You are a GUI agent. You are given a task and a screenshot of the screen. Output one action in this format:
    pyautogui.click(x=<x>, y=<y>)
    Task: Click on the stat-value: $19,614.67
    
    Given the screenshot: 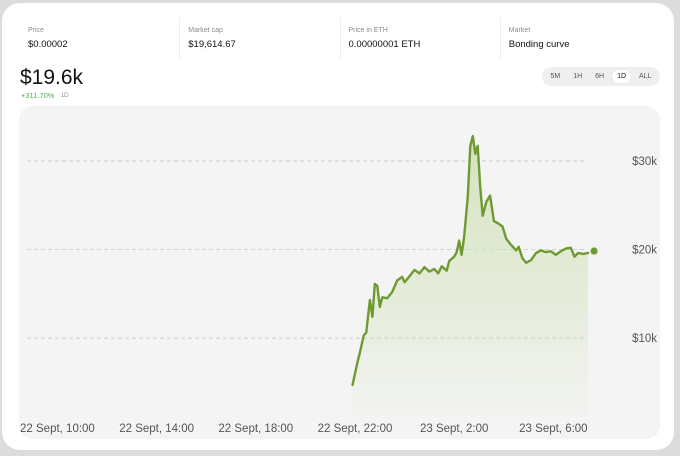 What is the action you would take?
    pyautogui.click(x=212, y=44)
    